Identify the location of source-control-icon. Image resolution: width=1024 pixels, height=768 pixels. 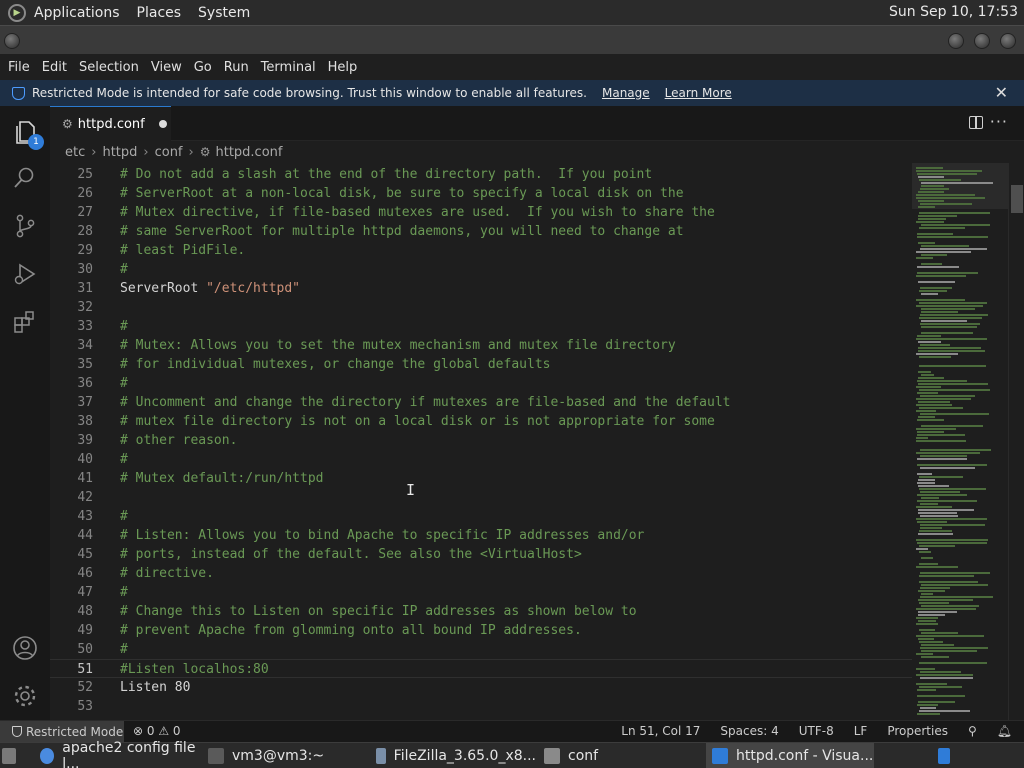
(25, 226).